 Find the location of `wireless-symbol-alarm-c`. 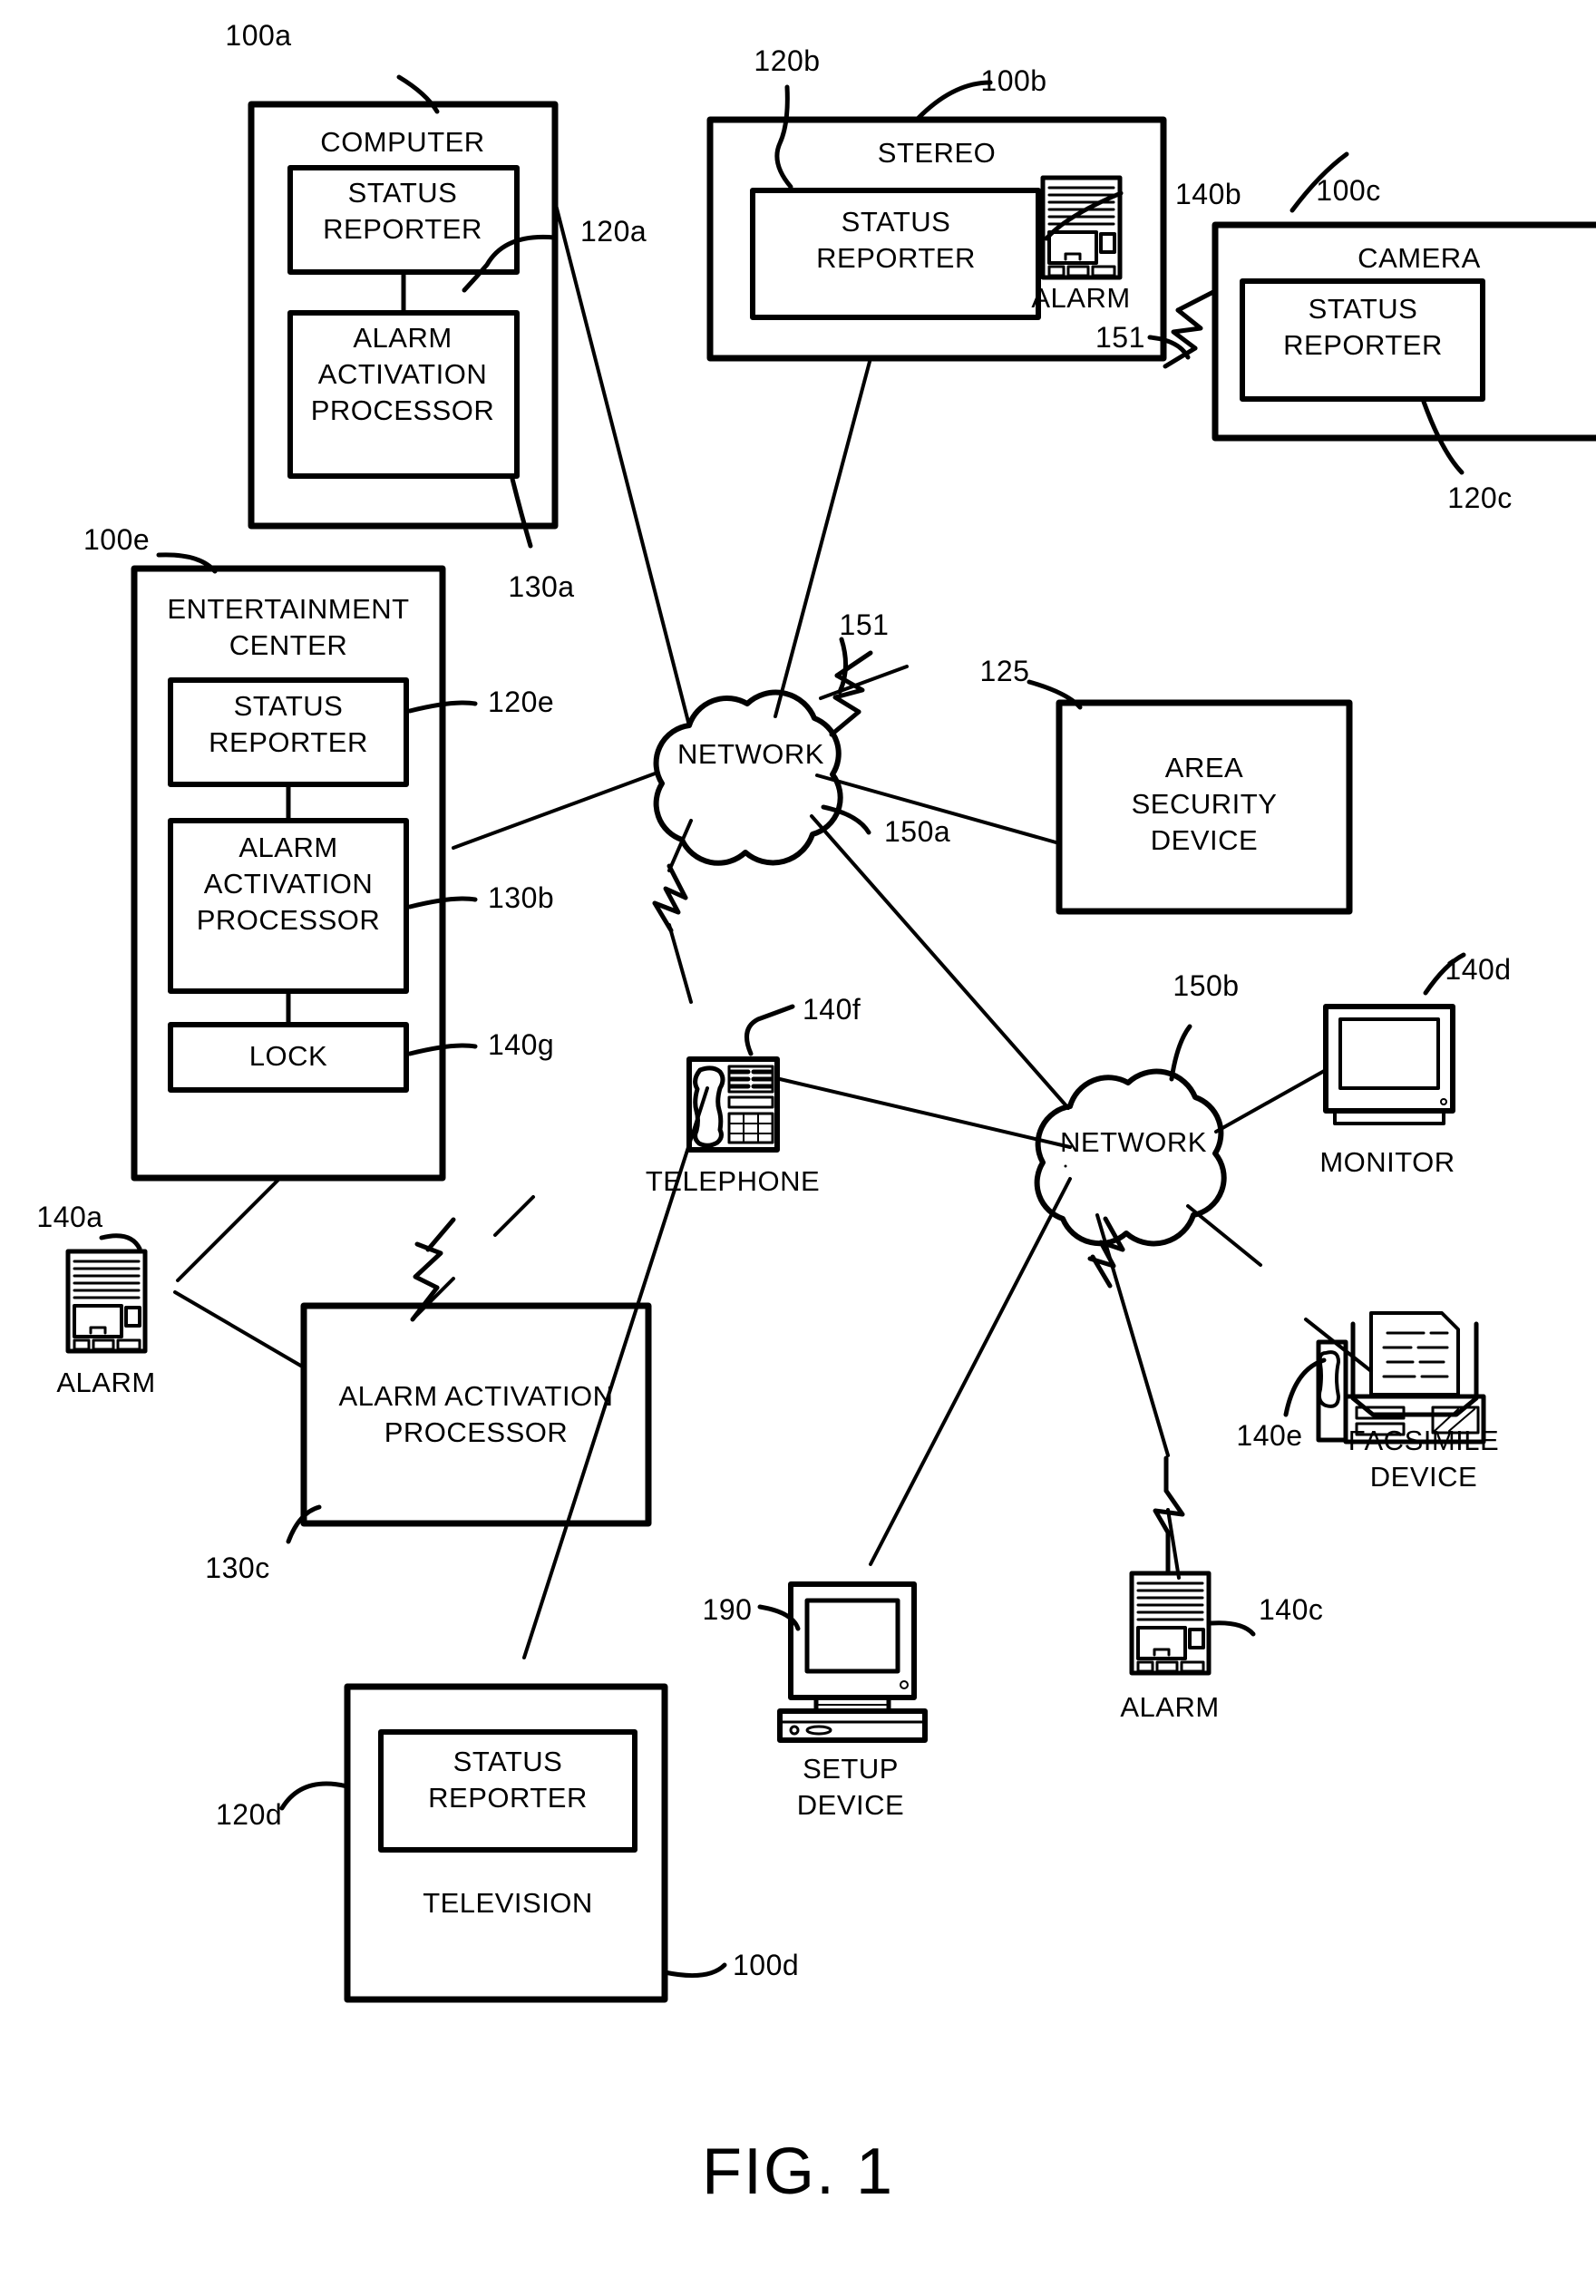

wireless-symbol-alarm-c is located at coordinates (1169, 1514).